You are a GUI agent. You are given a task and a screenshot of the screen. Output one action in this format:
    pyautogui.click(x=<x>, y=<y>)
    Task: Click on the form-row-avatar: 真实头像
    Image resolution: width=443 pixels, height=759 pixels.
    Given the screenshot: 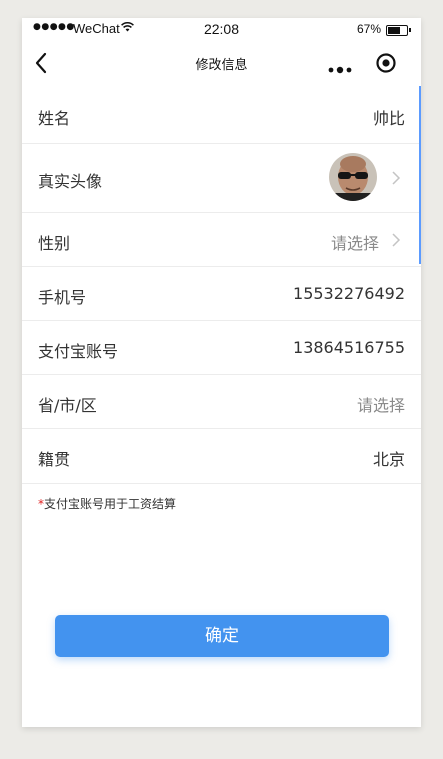 What is the action you would take?
    pyautogui.click(x=221, y=178)
    